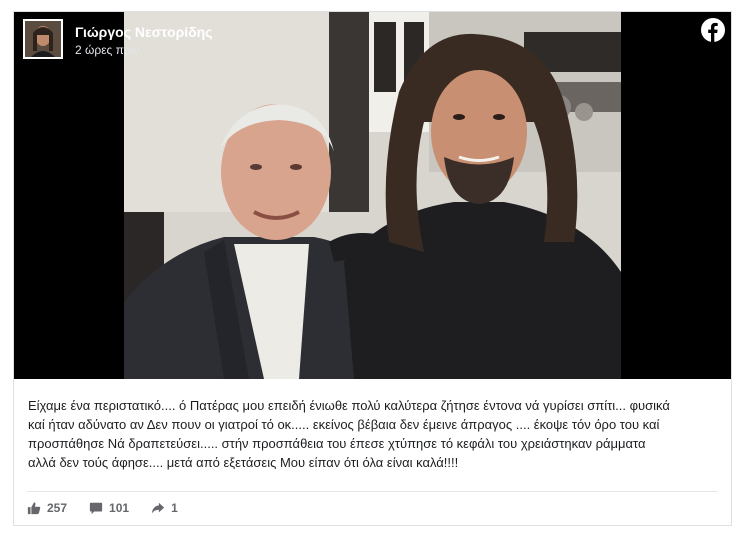  I want to click on like-count: 257, so click(57, 508).